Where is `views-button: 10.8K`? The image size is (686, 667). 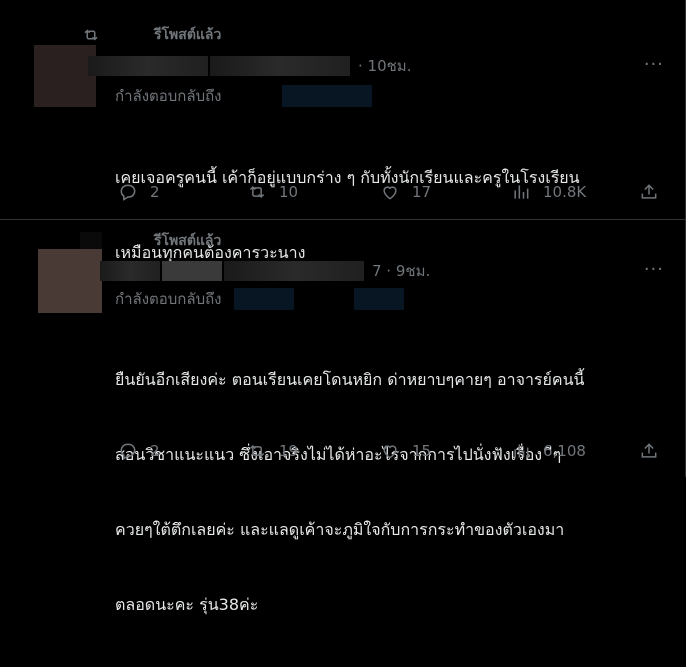
views-button: 10.8K is located at coordinates (548, 192).